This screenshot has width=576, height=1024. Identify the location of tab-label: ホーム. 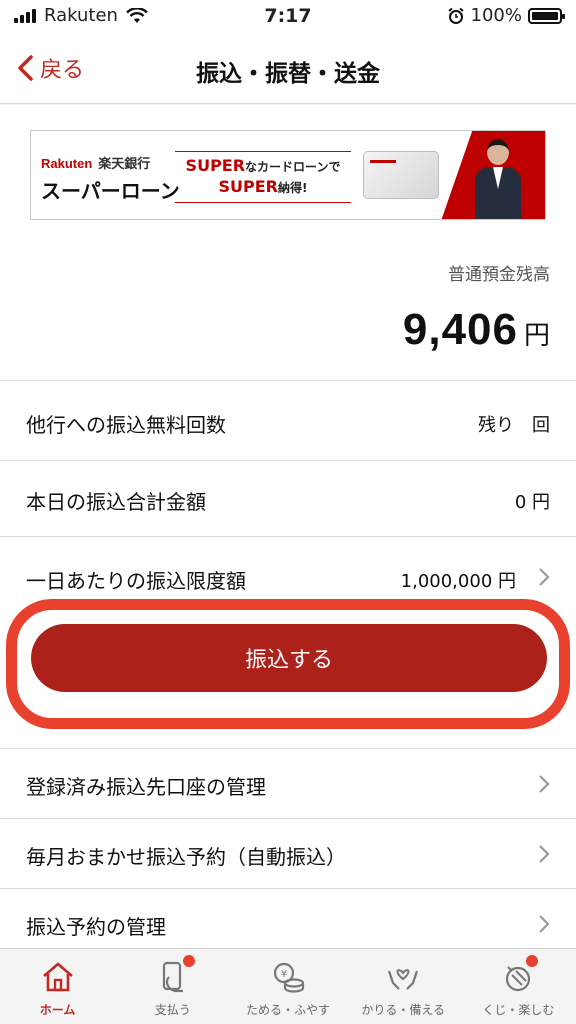
(57, 1010).